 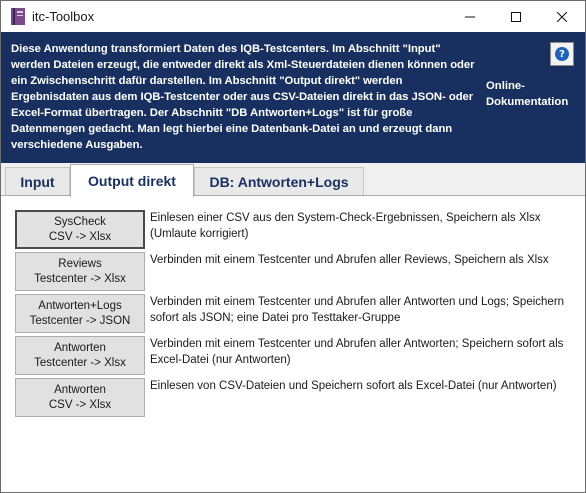 I want to click on minimize-icon, so click(x=470, y=17).